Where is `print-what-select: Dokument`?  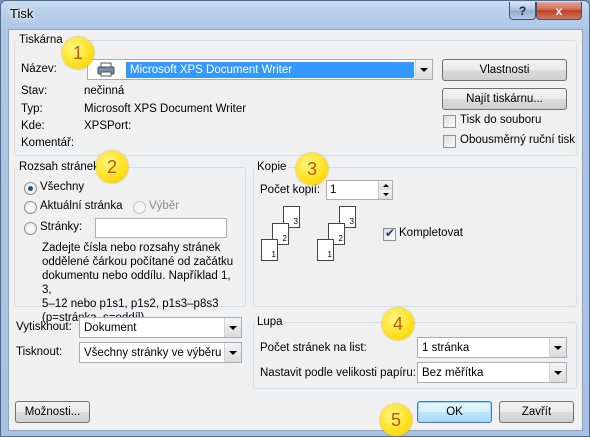 print-what-select: Dokument is located at coordinates (160, 327).